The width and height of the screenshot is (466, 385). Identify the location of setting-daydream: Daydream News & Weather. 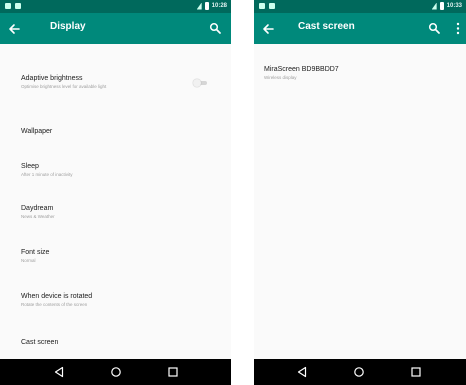
(122, 212).